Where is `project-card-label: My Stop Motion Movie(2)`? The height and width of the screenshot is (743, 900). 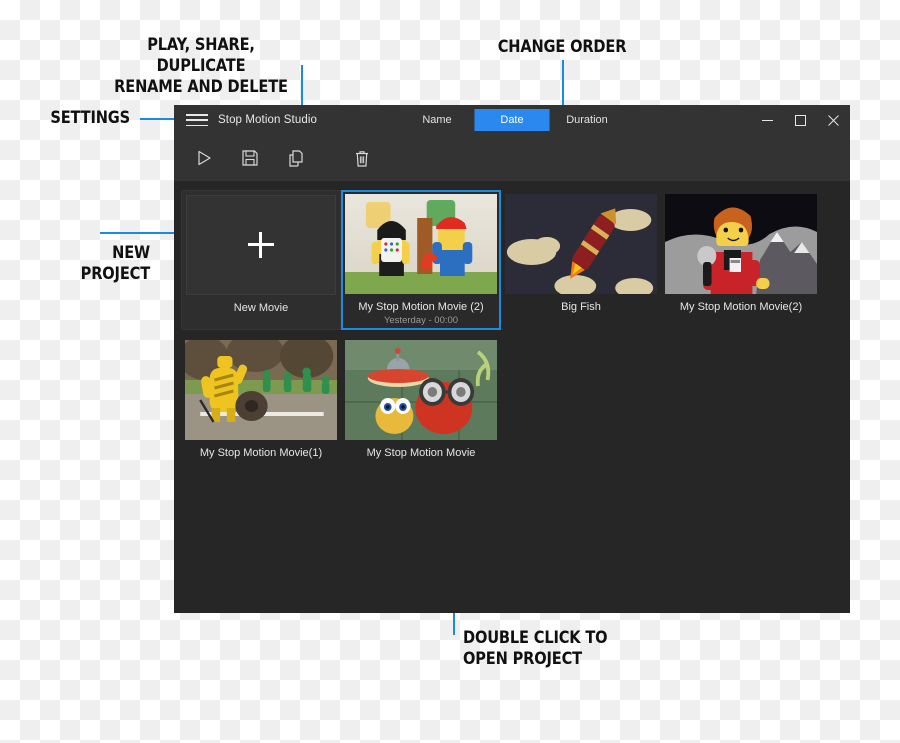
project-card-label: My Stop Motion Movie(2) is located at coordinates (741, 307).